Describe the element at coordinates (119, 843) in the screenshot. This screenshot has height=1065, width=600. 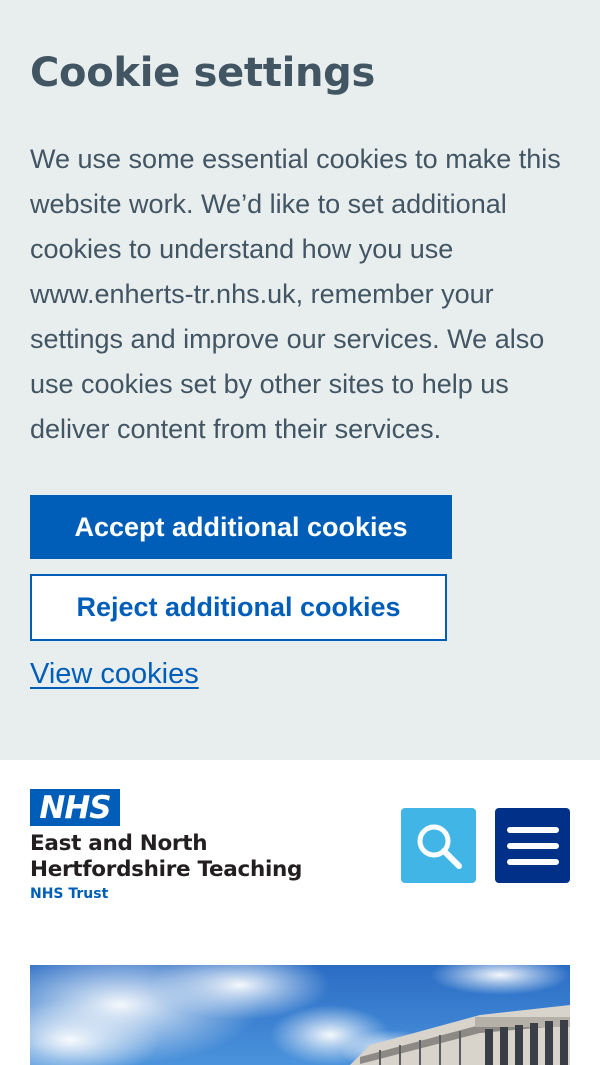
I see `organisation-name-line1: East and North` at that location.